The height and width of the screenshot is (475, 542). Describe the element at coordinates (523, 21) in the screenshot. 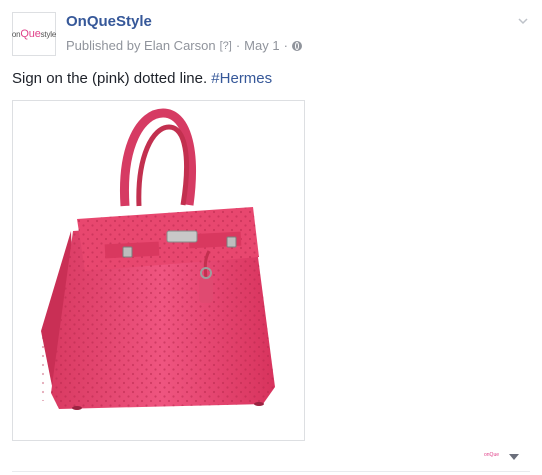

I see `chevron-down-icon` at that location.